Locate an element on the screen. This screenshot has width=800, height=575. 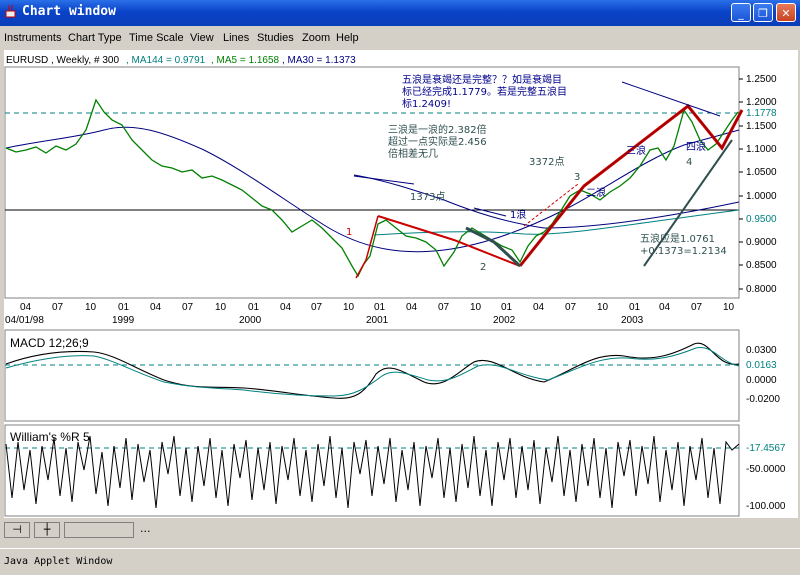
annotation-wave-question: 标已经完成1.1779。若是完整五浪目 is located at coordinates (484, 91).